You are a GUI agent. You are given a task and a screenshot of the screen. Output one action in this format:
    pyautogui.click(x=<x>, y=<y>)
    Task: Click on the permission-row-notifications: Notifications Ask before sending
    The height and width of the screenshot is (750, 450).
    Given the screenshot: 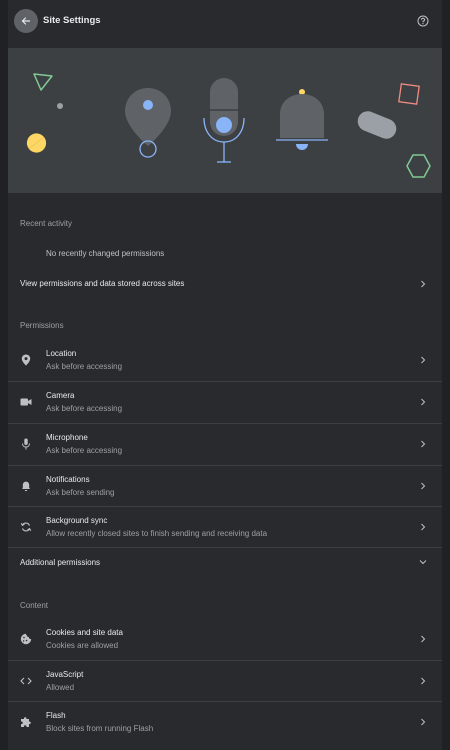 What is the action you would take?
    pyautogui.click(x=225, y=486)
    